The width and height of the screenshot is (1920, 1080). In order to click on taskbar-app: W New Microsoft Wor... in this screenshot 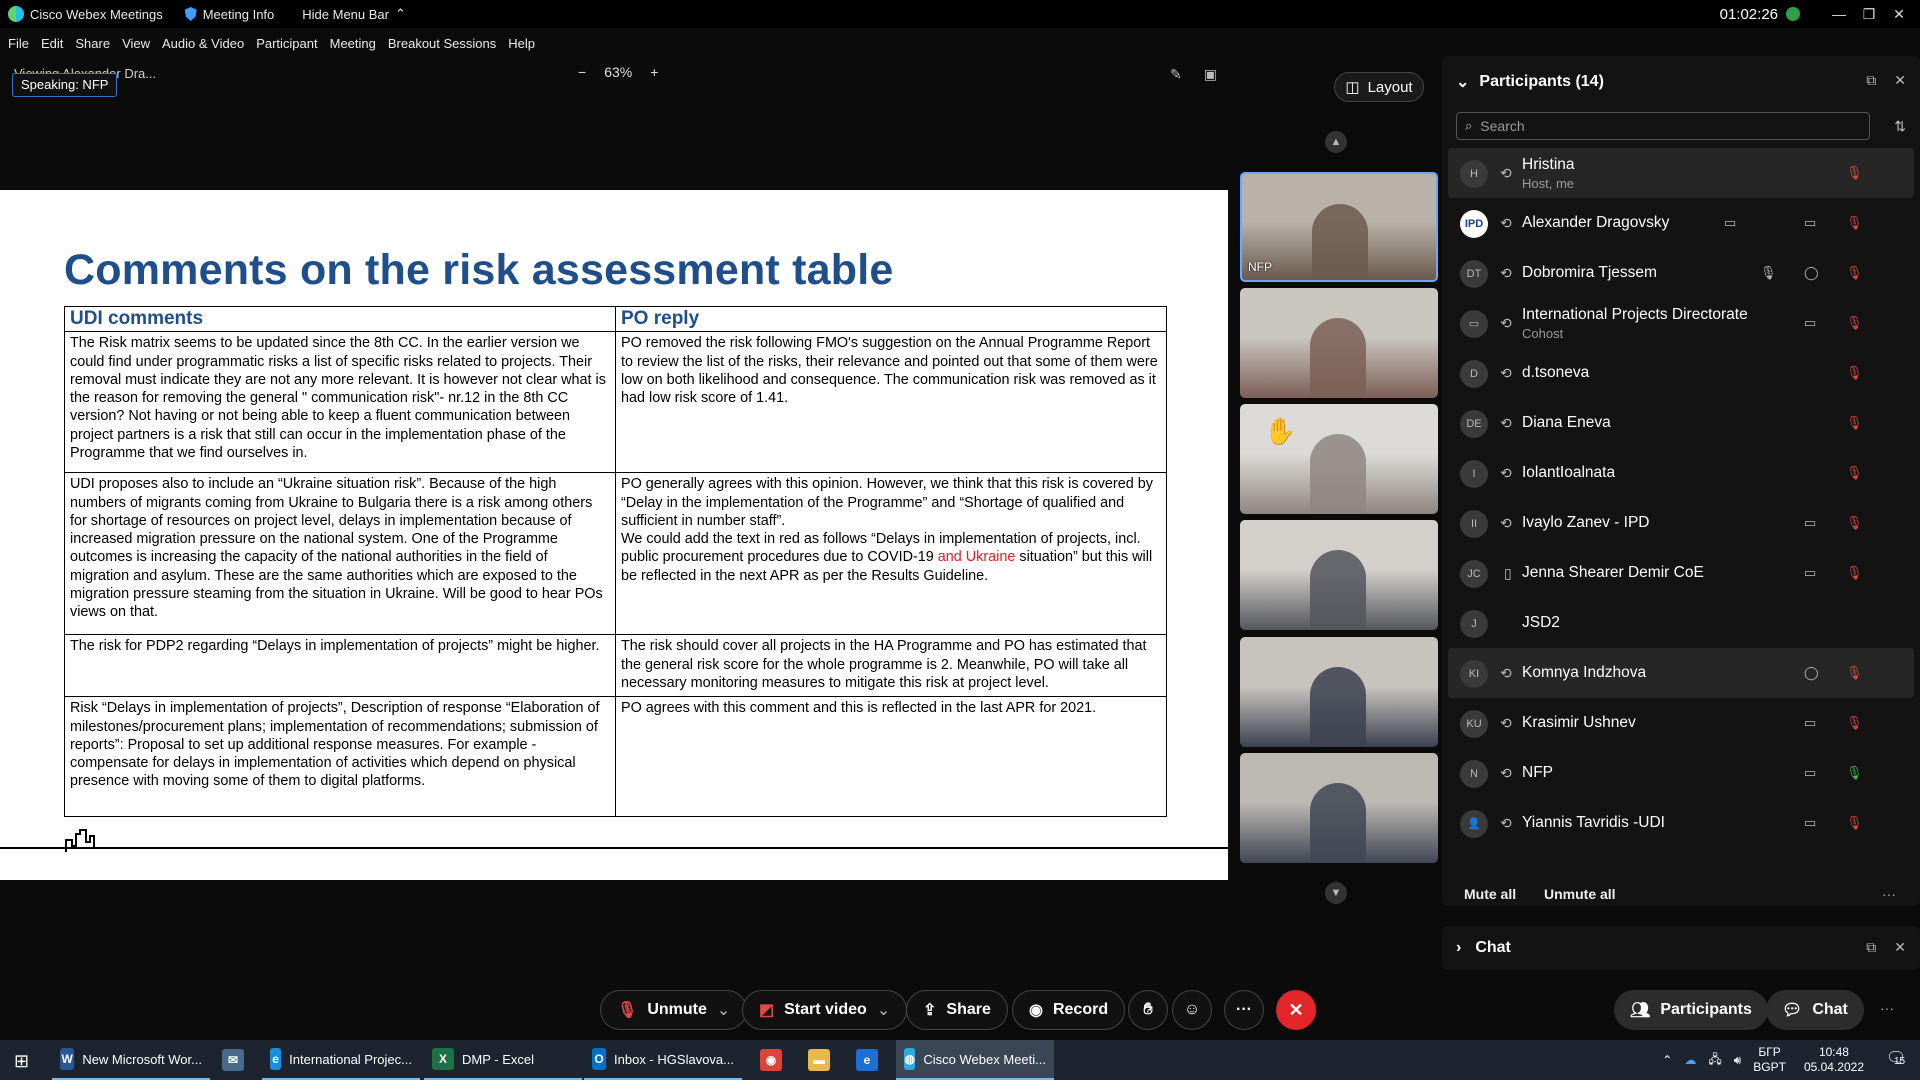, I will do `click(131, 1060)`.